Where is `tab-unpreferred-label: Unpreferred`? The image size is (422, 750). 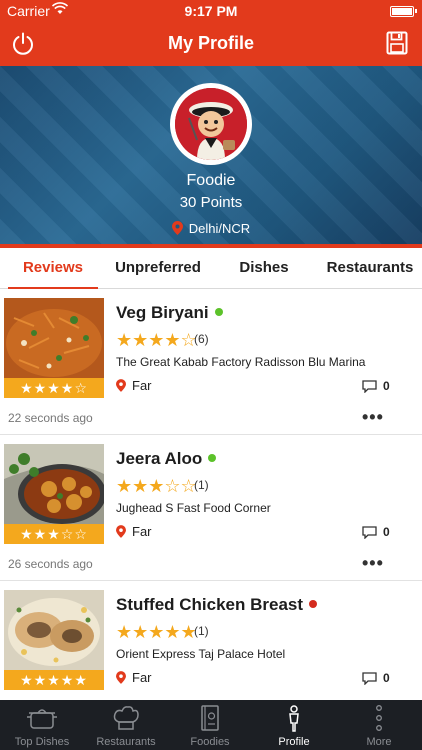
tab-unpreferred-label: Unpreferred is located at coordinates (158, 267).